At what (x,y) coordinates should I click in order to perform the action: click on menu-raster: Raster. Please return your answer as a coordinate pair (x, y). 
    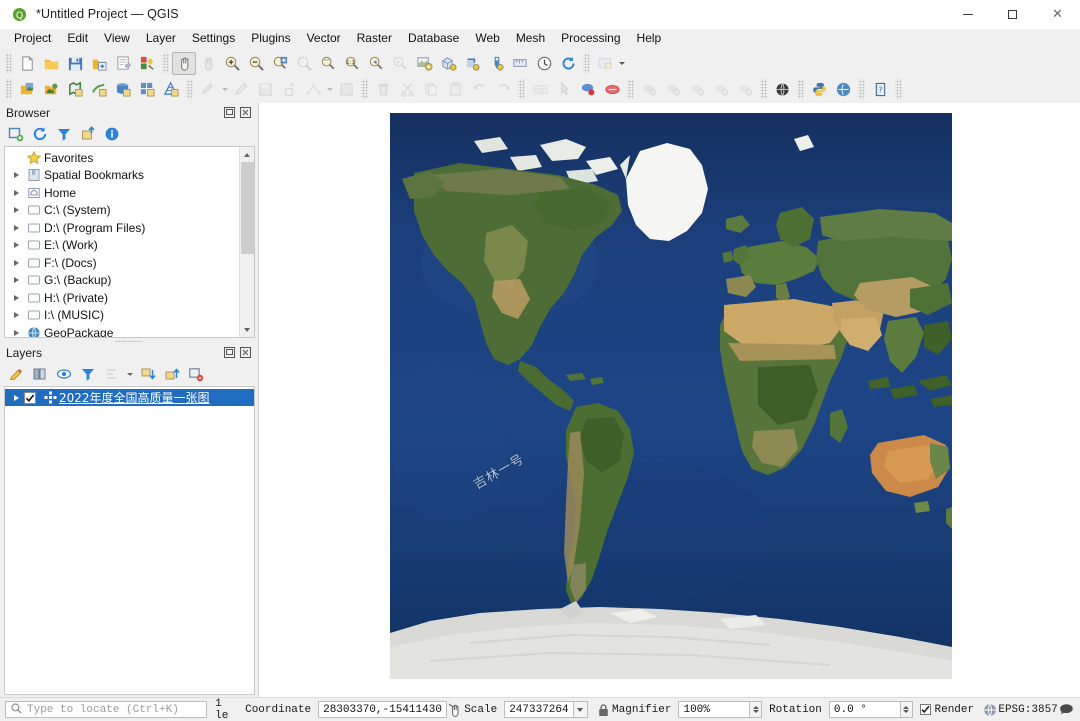
    Looking at the image, I should click on (374, 38).